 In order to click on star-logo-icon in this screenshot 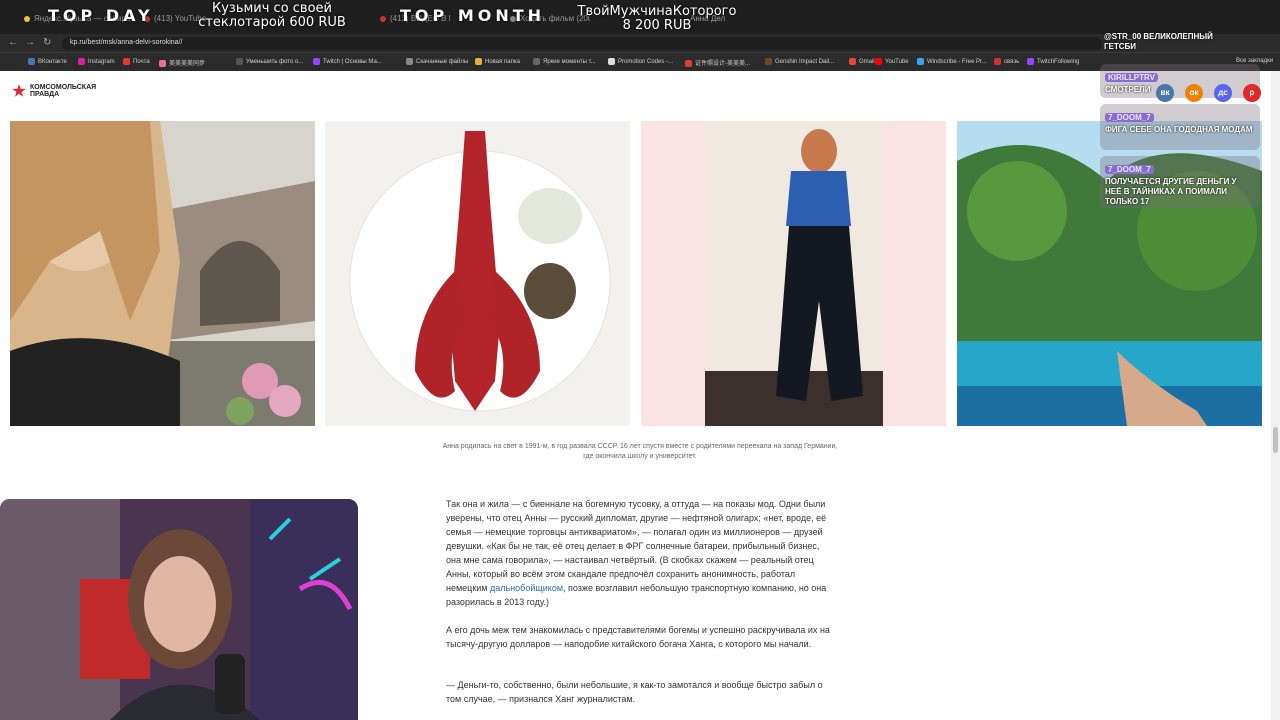, I will do `click(19, 90)`.